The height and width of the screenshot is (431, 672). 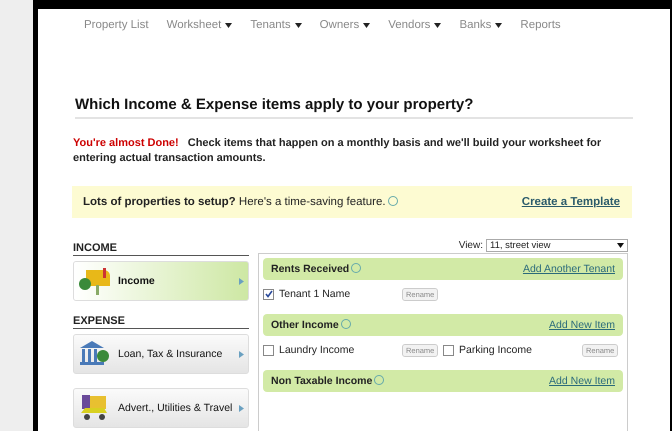 I want to click on nav-link: Vendors, so click(x=415, y=25).